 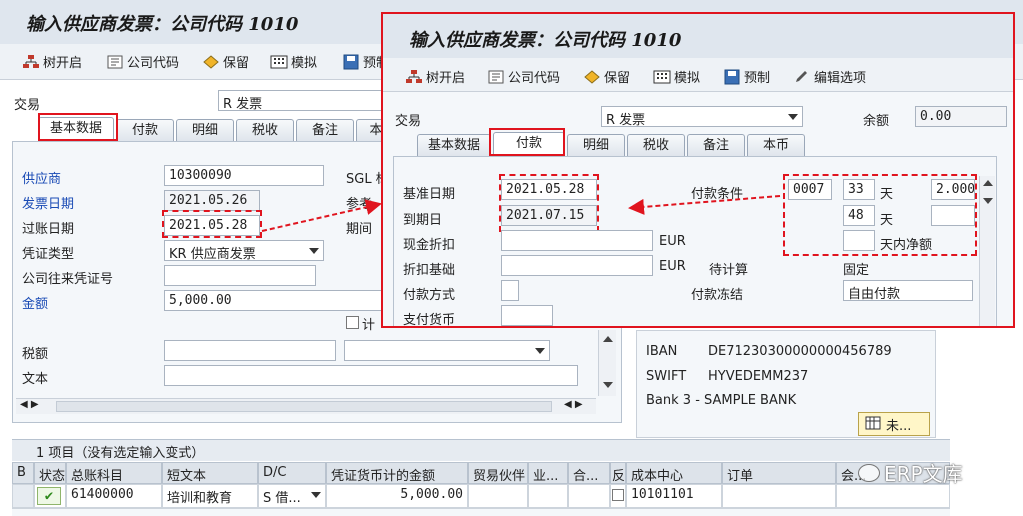 What do you see at coordinates (704, 205) in the screenshot?
I see `arrow-terms-to-due-date` at bounding box center [704, 205].